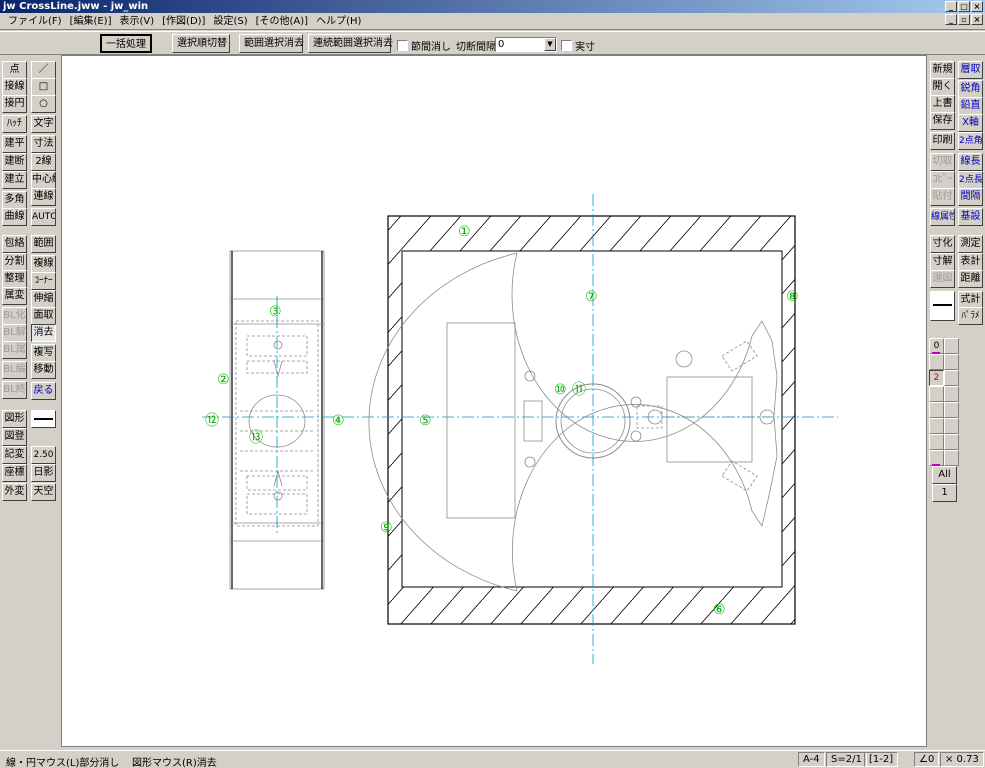  What do you see at coordinates (14, 180) in the screenshot?
I see `tool-arch-elevation-button: 建立` at bounding box center [14, 180].